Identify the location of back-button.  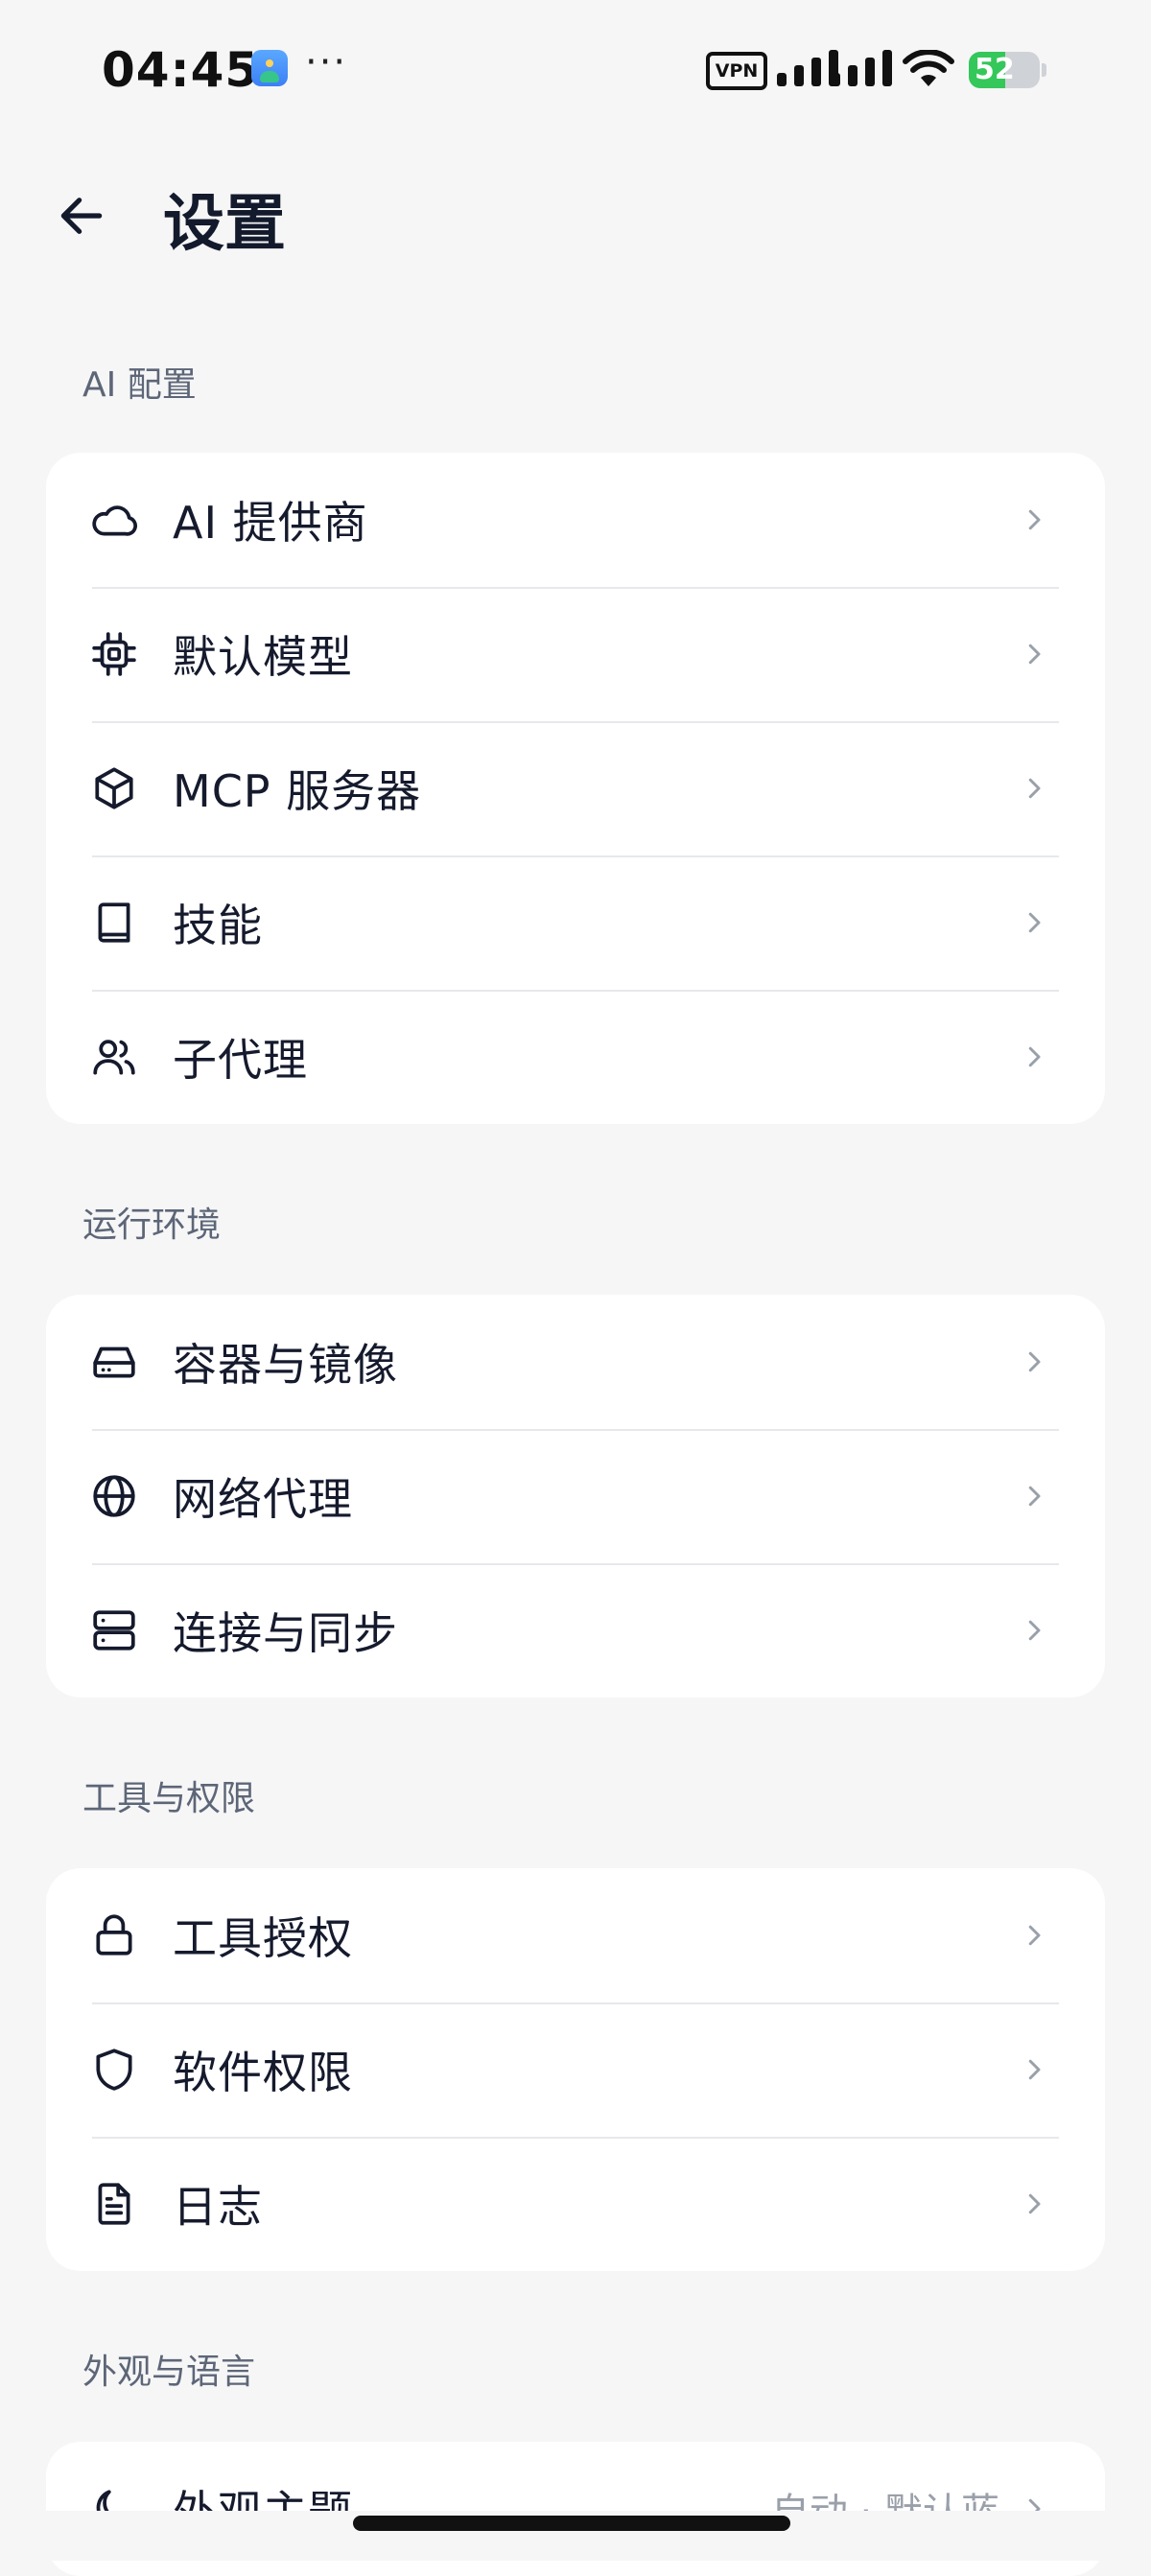
(81, 215).